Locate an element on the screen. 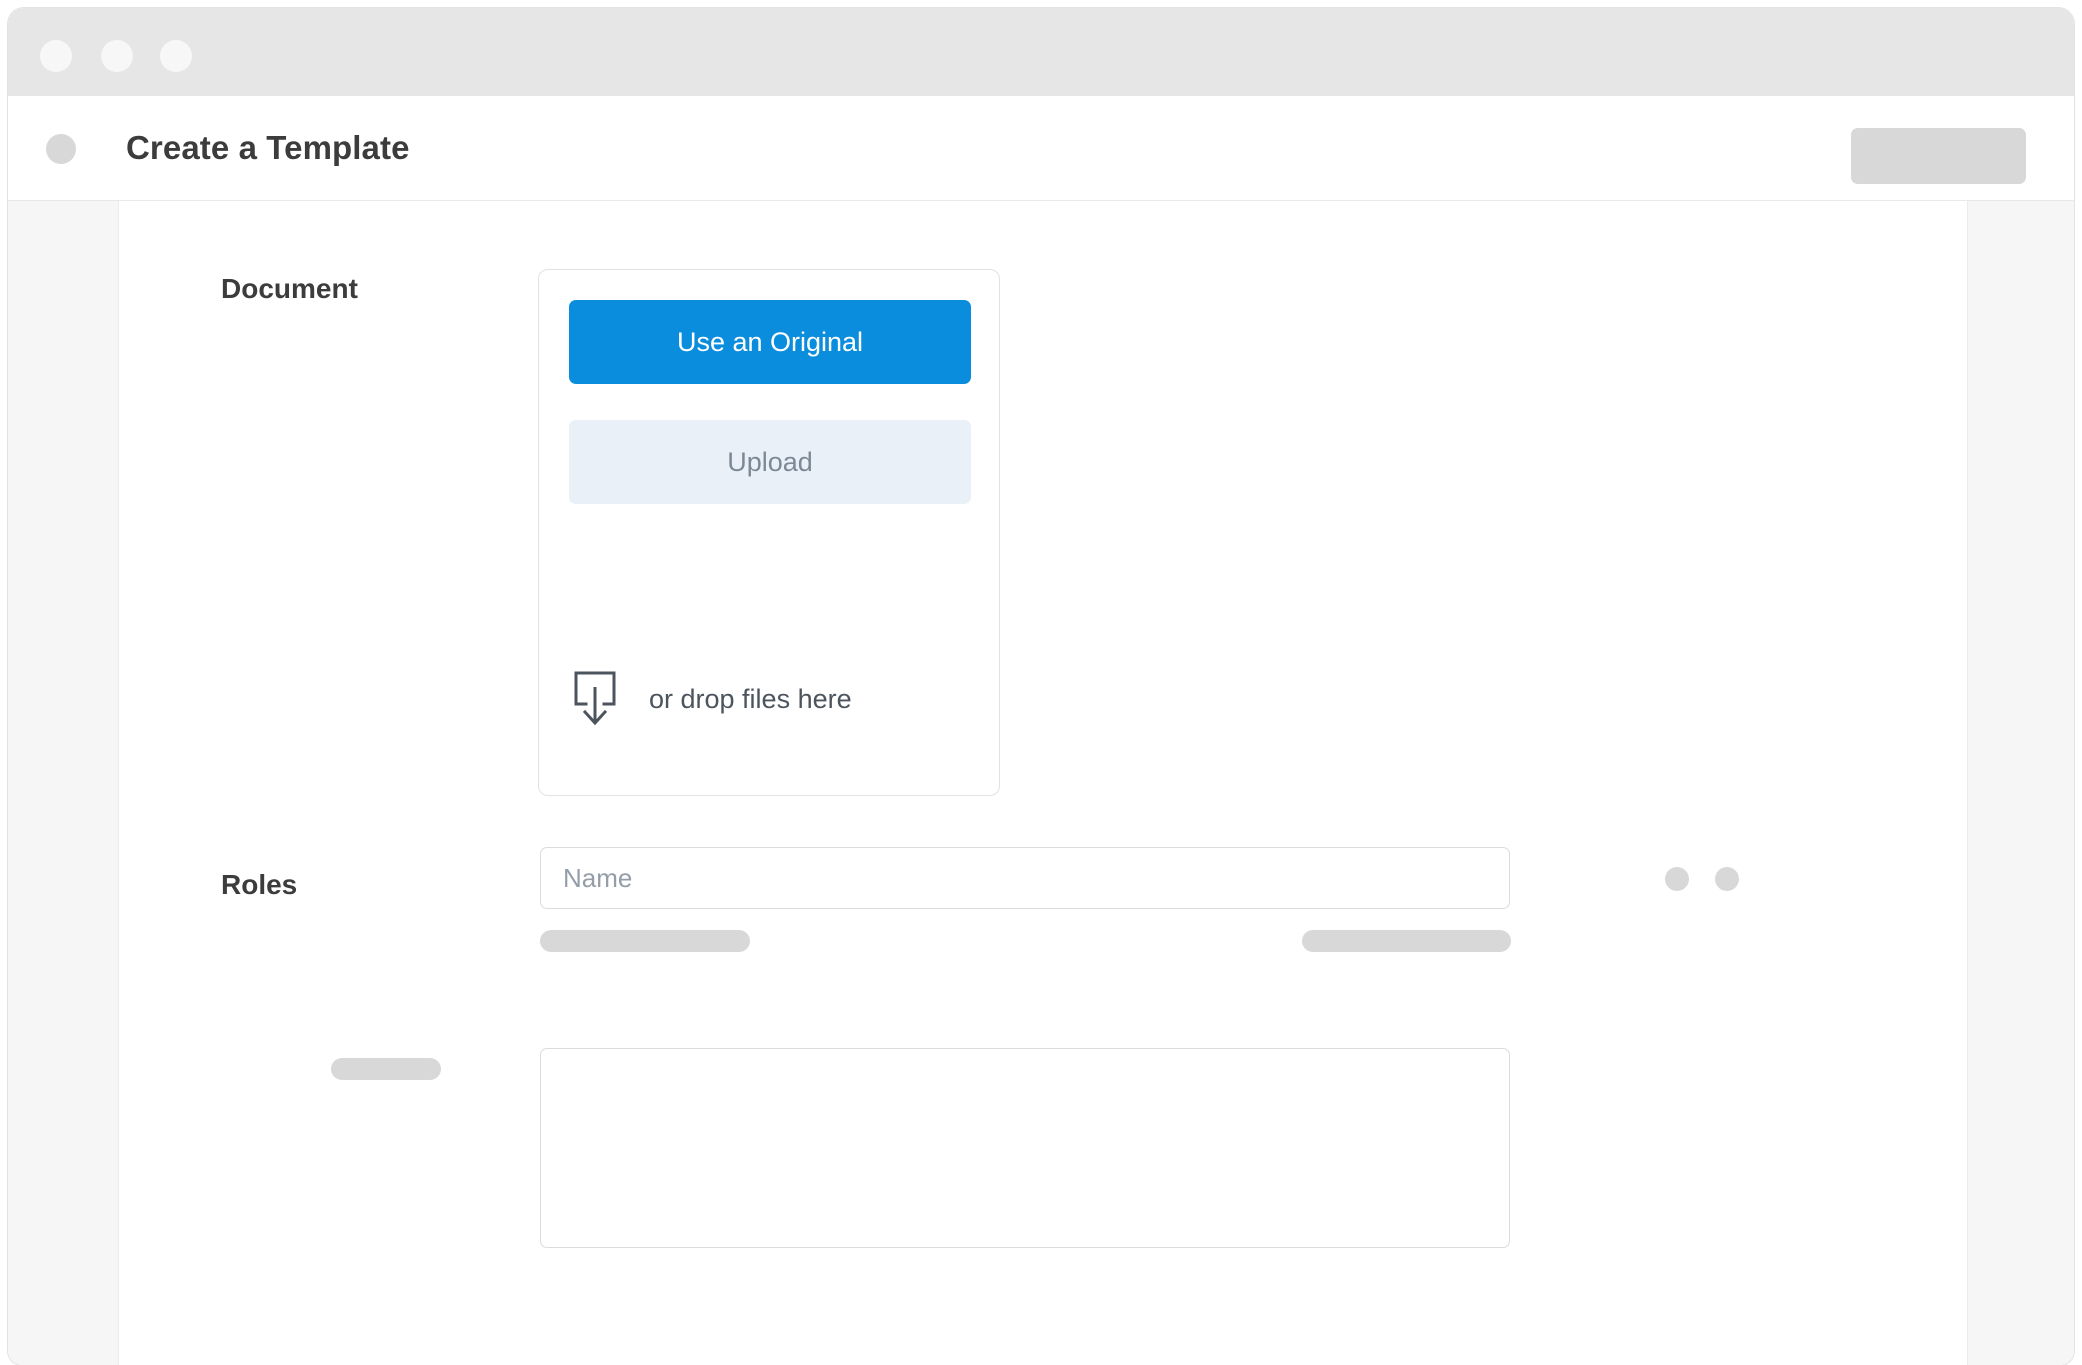  roles-placeholder-bar-left is located at coordinates (645, 941).